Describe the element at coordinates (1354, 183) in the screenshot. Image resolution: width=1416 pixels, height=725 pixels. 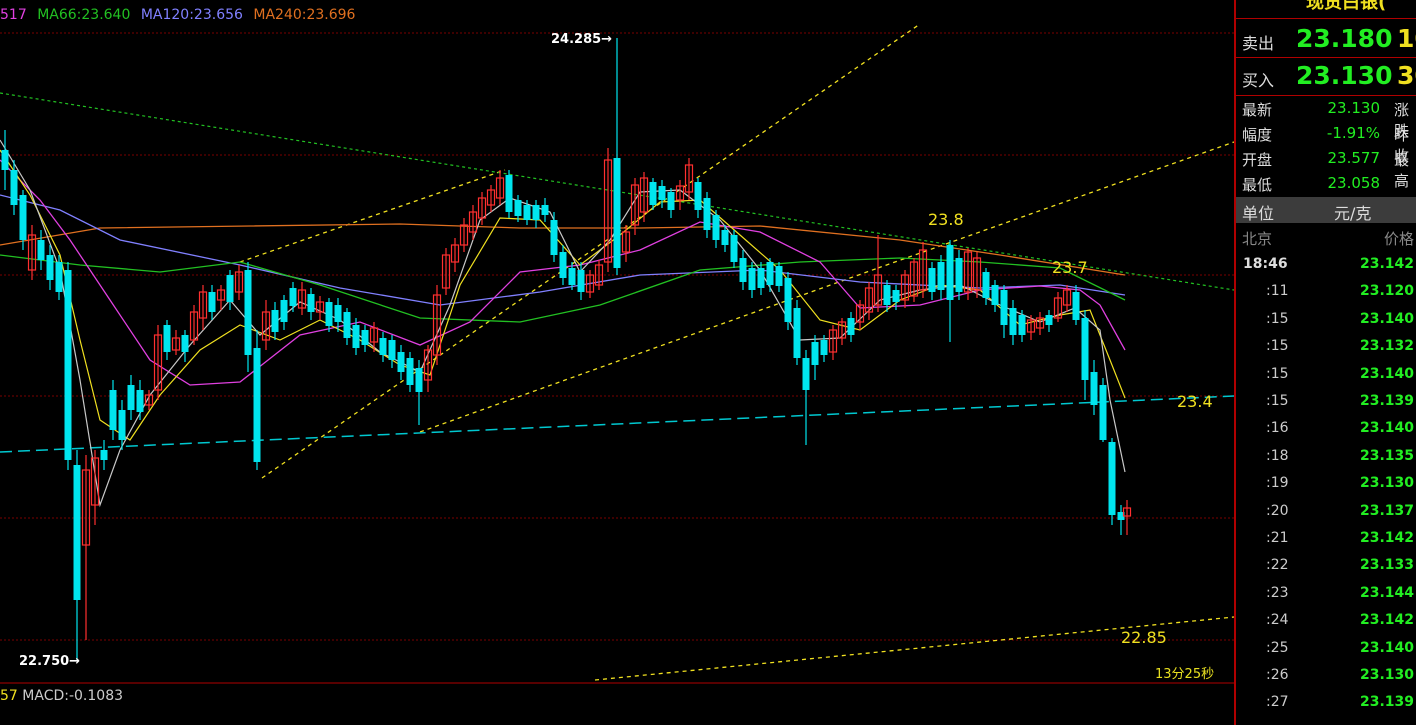
I see `stat-value: 23.058` at that location.